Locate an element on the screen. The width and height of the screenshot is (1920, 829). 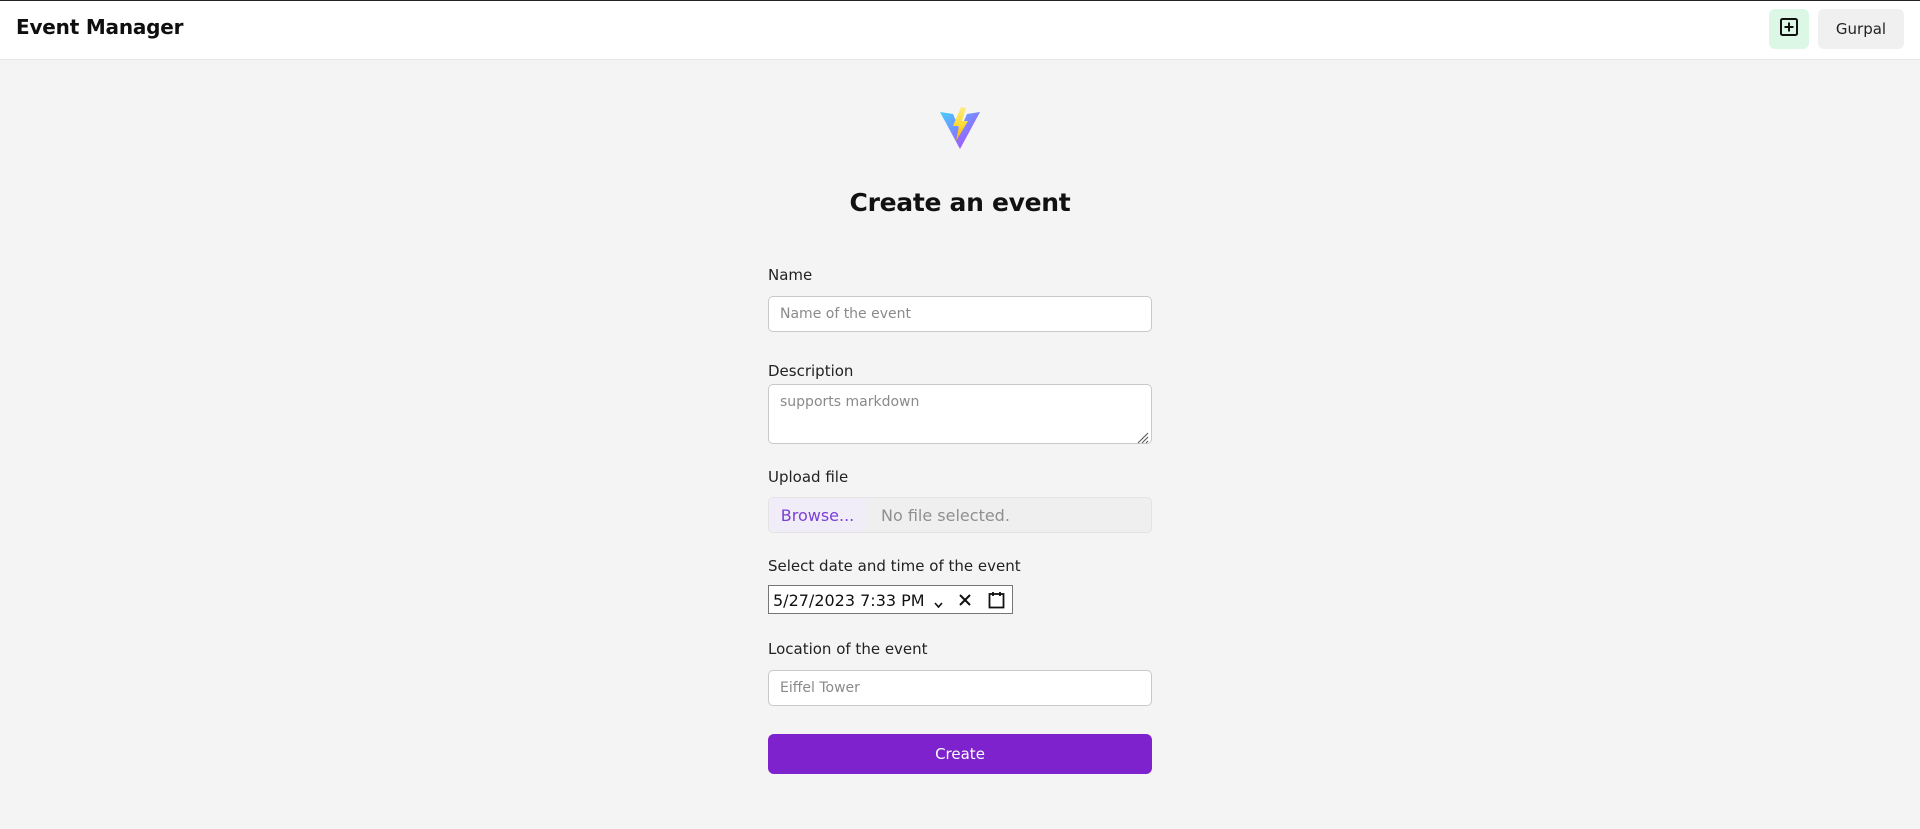
description-textarea is located at coordinates (960, 414).